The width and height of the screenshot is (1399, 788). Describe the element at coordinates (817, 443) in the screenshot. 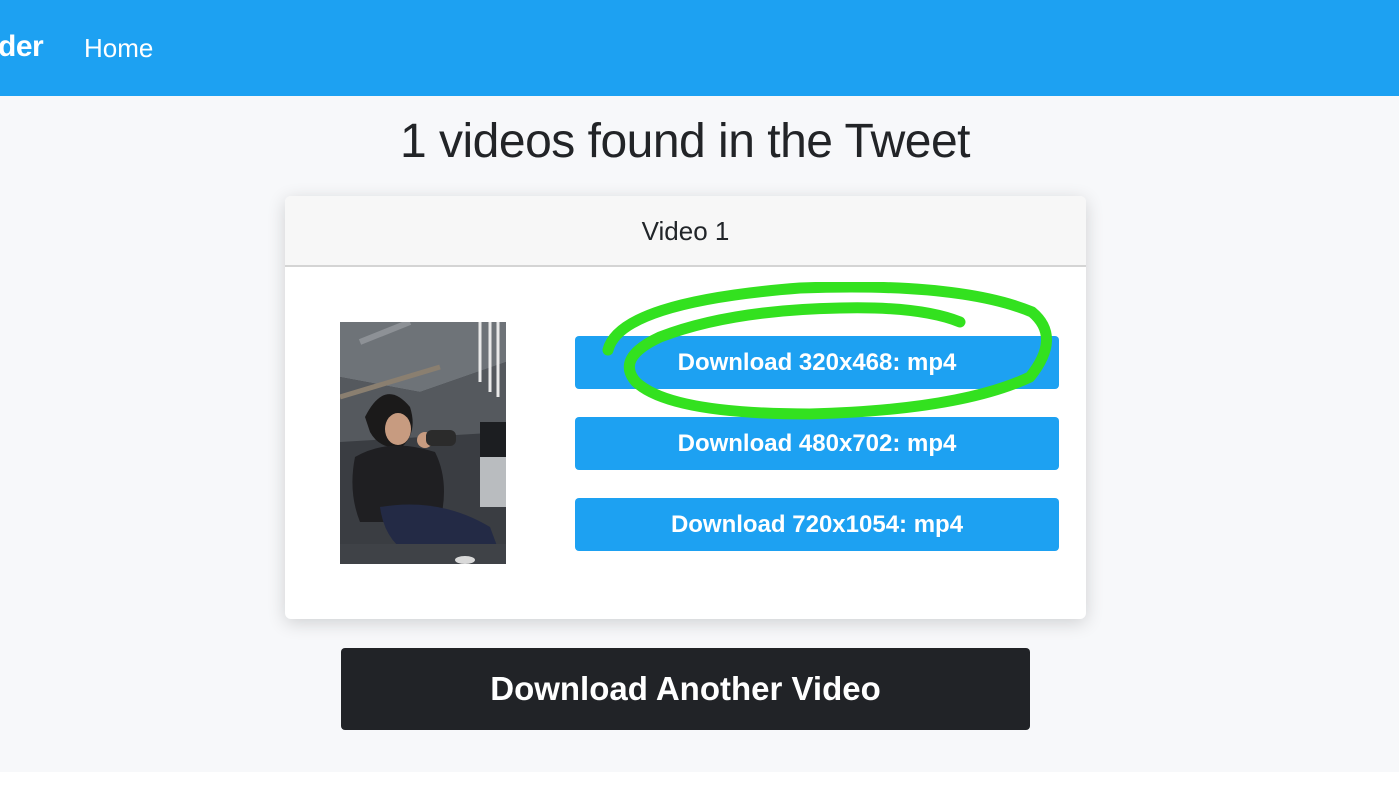

I see `download-480x702-button: Download 480x702: mp4` at that location.